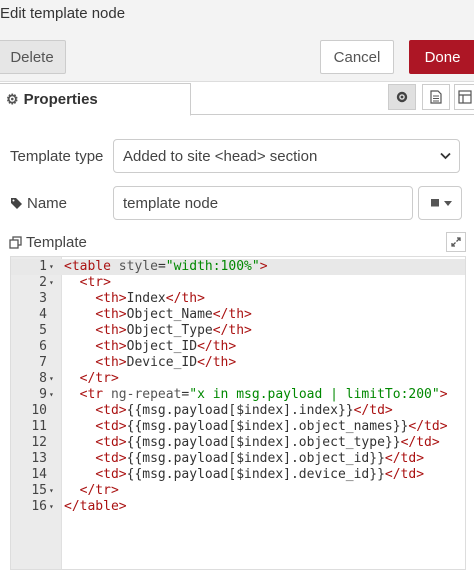 Image resolution: width=474 pixels, height=570 pixels. I want to click on line-number: 10, so click(39, 410).